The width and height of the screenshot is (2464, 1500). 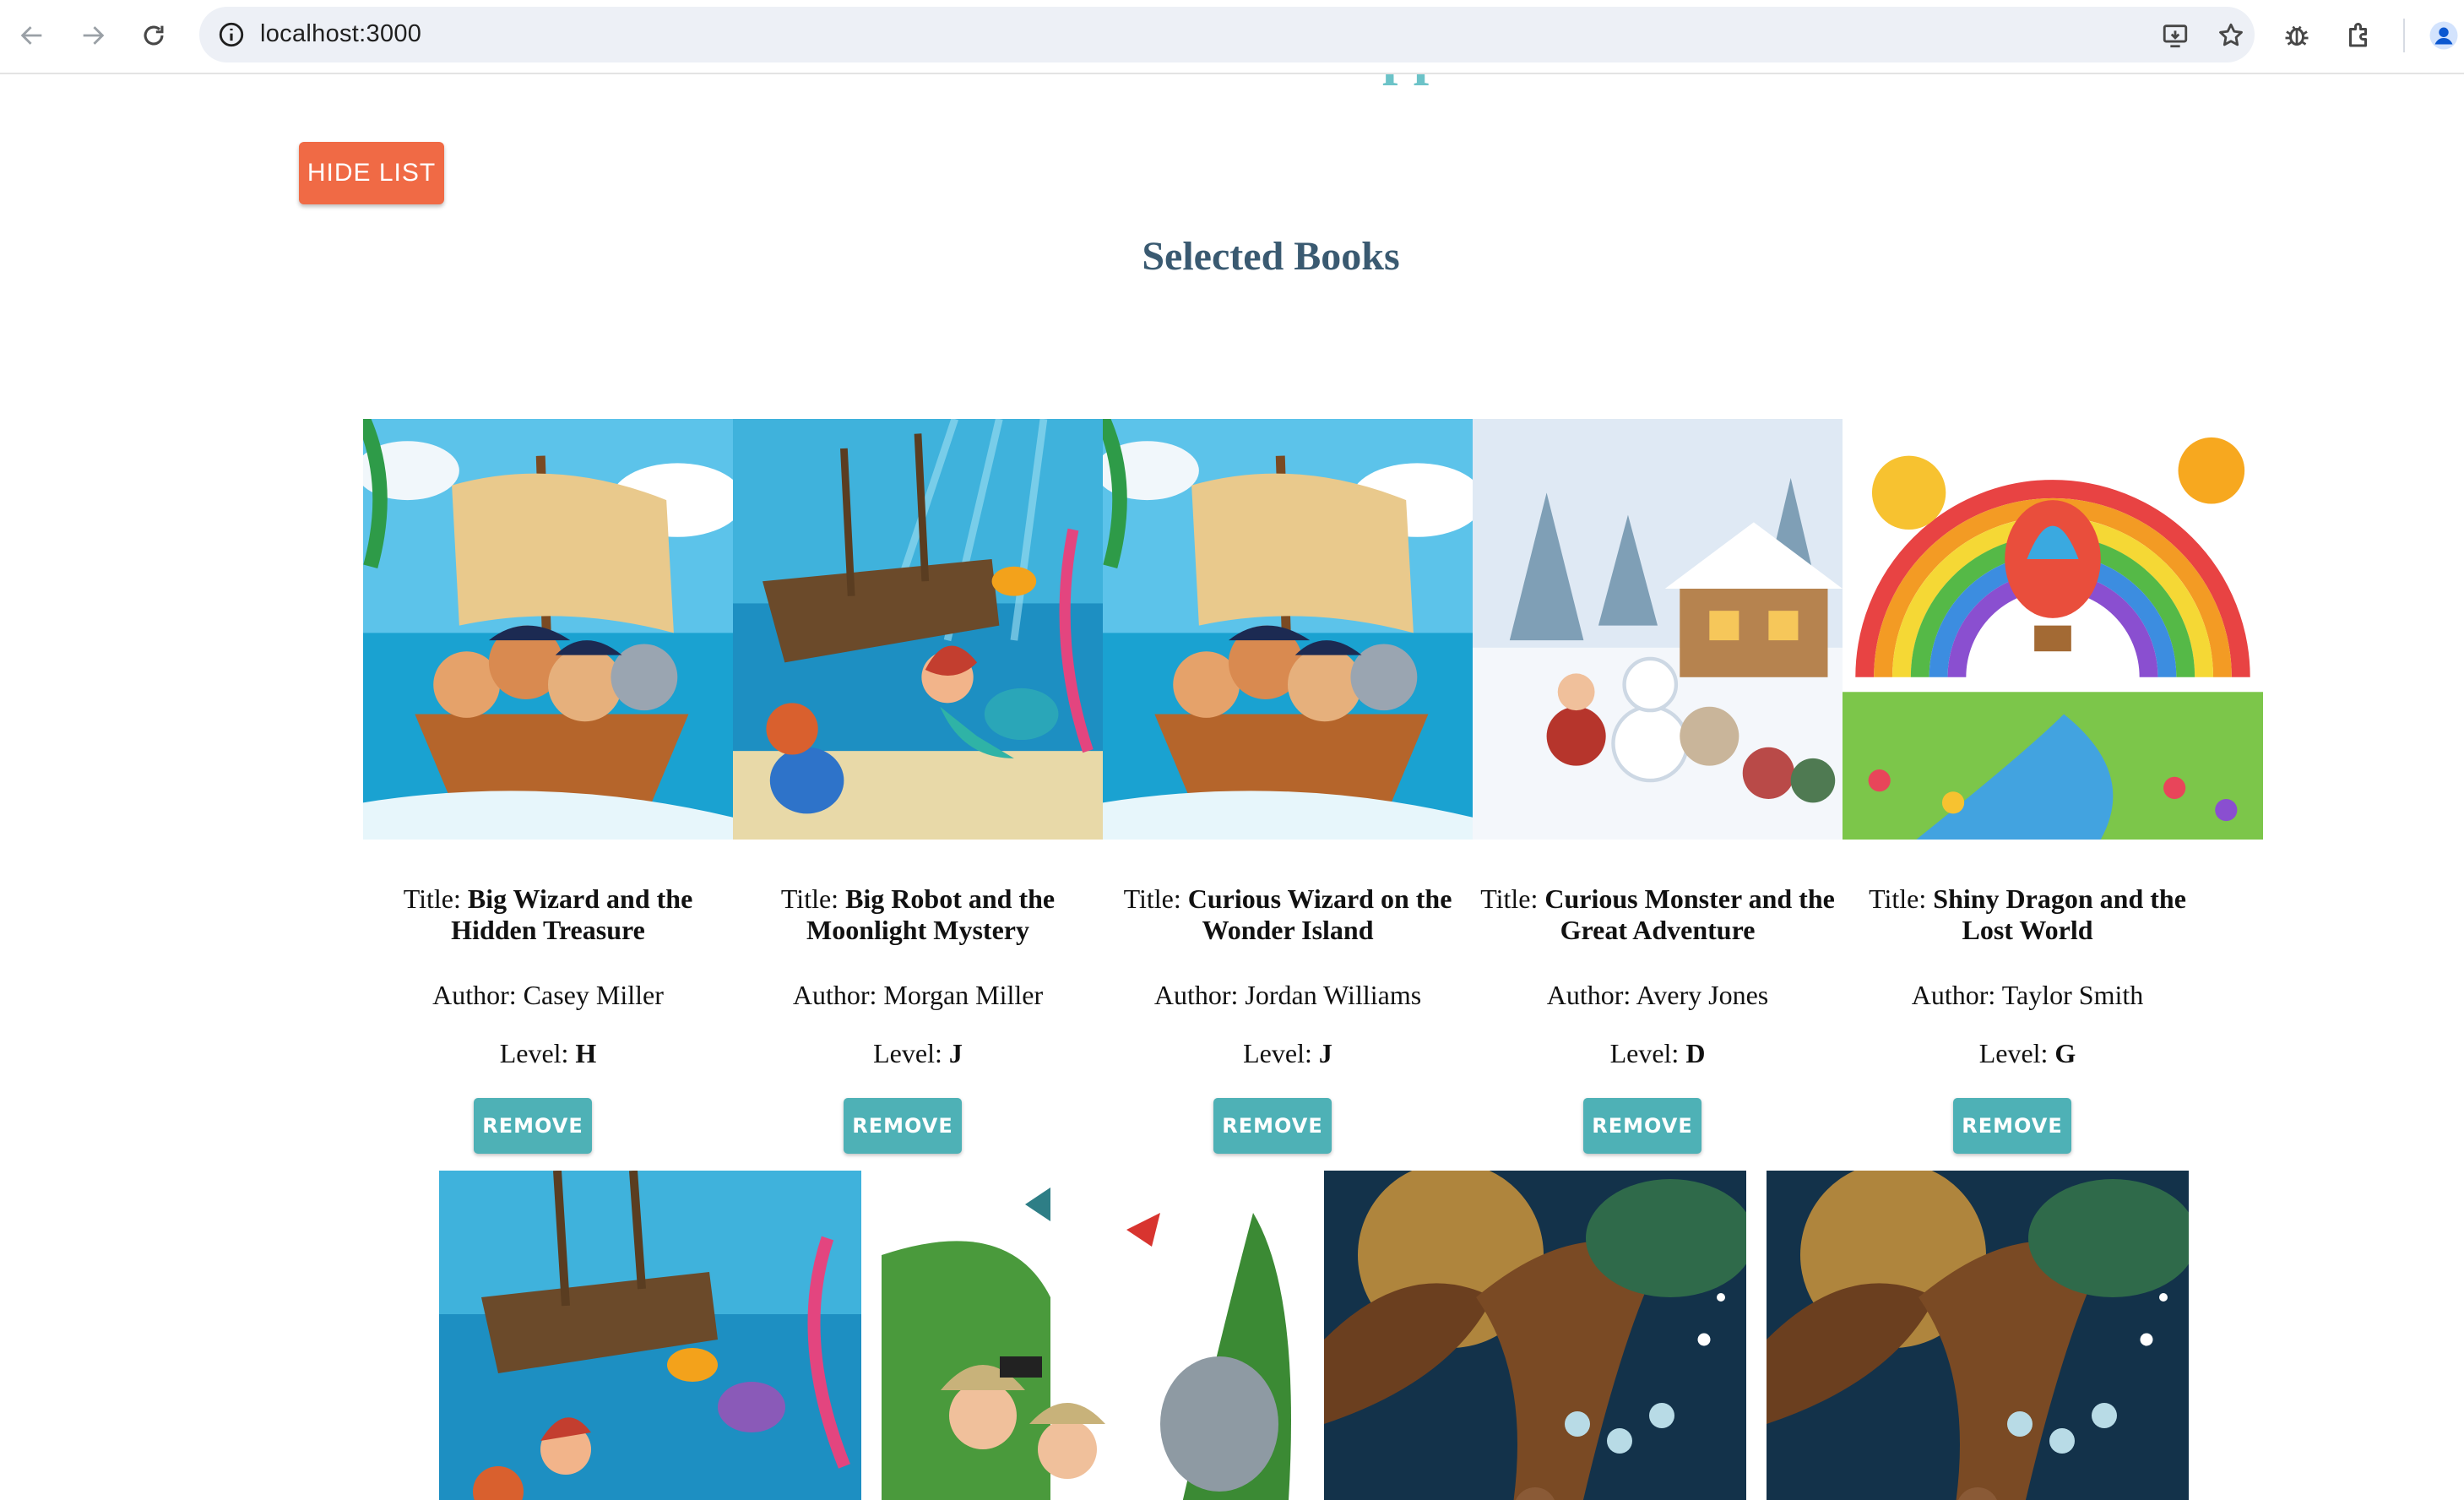 I want to click on book-level: Level: D, so click(x=1658, y=1053).